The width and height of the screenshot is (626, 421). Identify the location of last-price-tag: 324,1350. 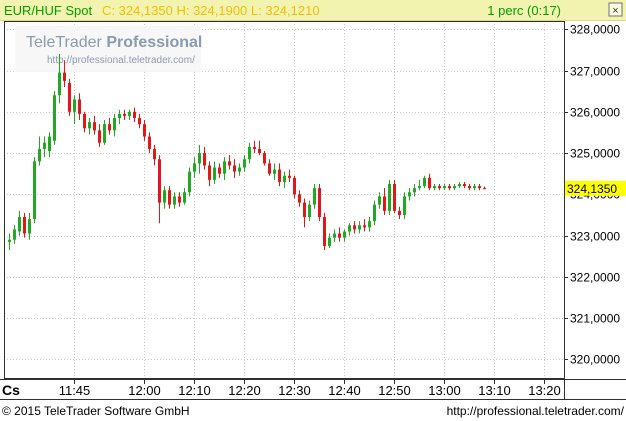
(595, 188).